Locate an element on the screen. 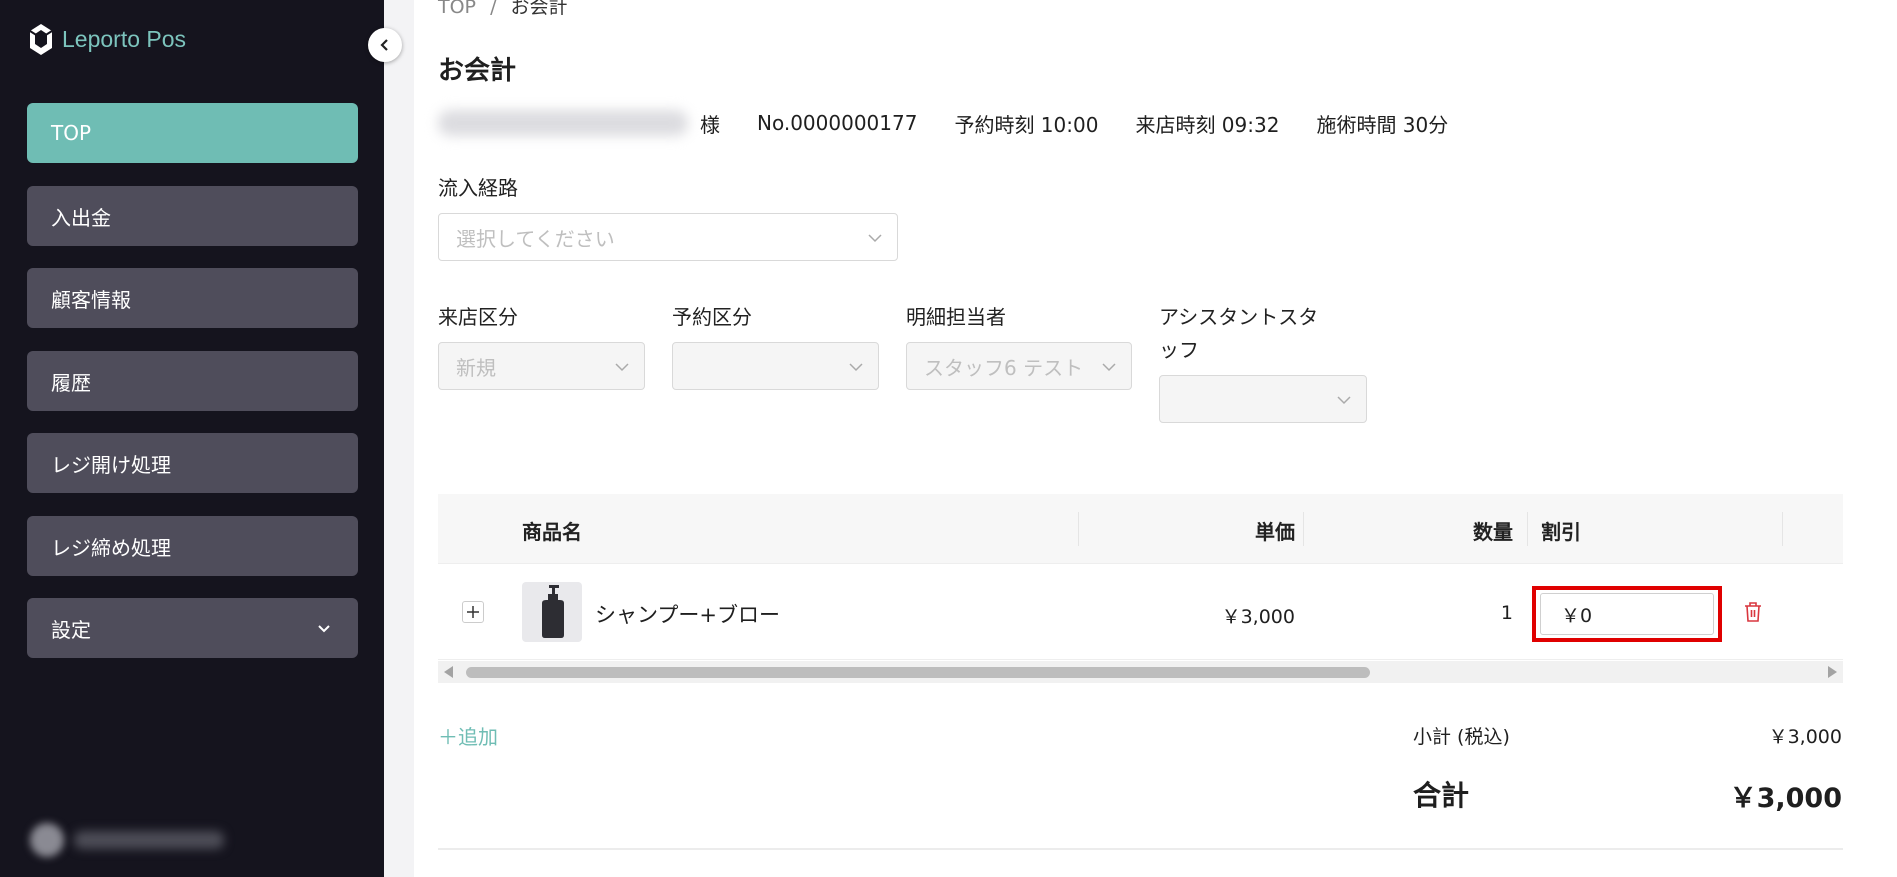 The height and width of the screenshot is (877, 1897). sidebar-item-register-close: レジ締め処理 is located at coordinates (192, 546).